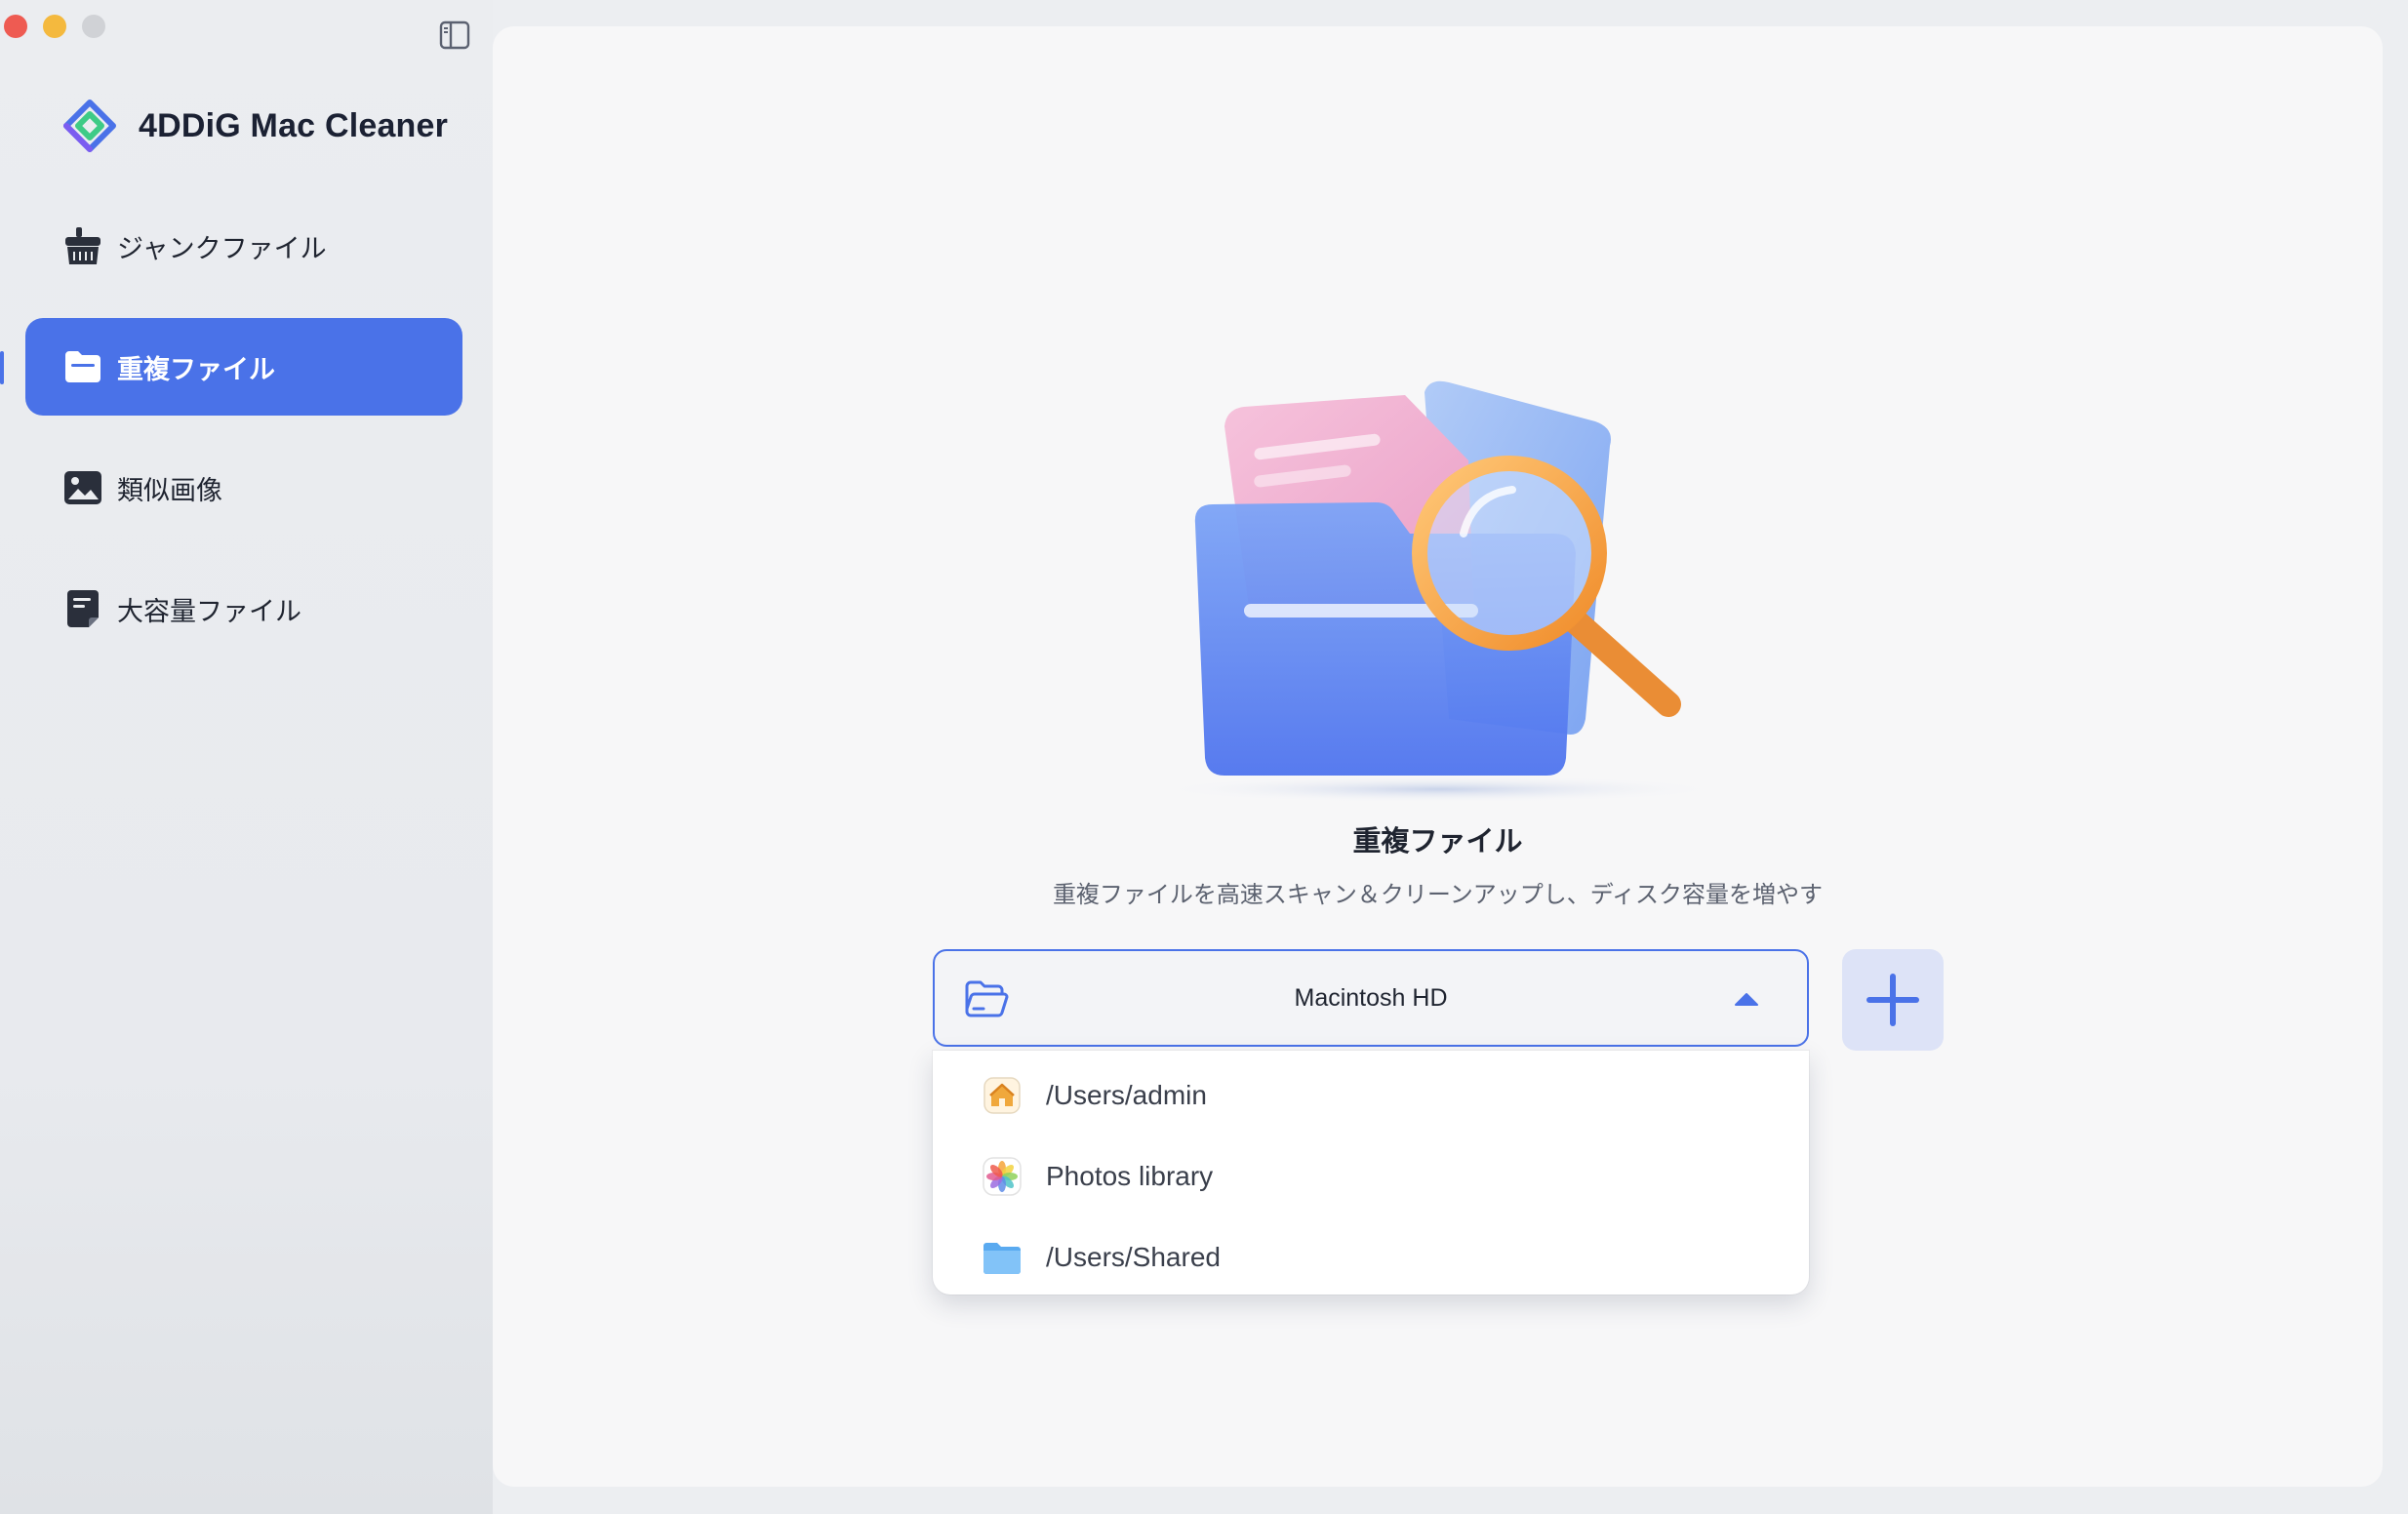  What do you see at coordinates (1371, 1257) in the screenshot?
I see `dropdown-option-users-shared: /Users/Shared` at bounding box center [1371, 1257].